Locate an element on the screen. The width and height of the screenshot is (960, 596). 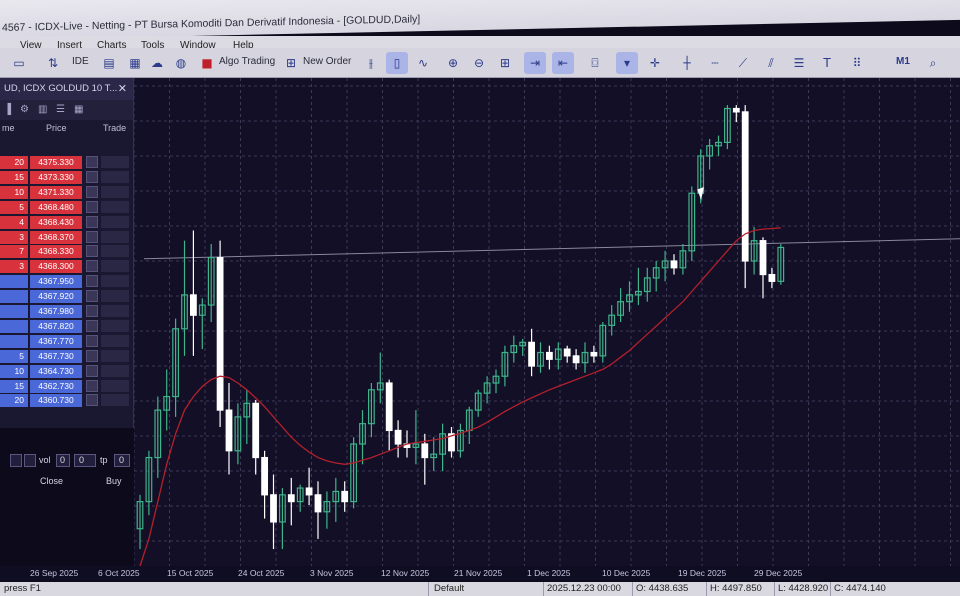
line-chart-icon: ∿ is located at coordinates (423, 63).